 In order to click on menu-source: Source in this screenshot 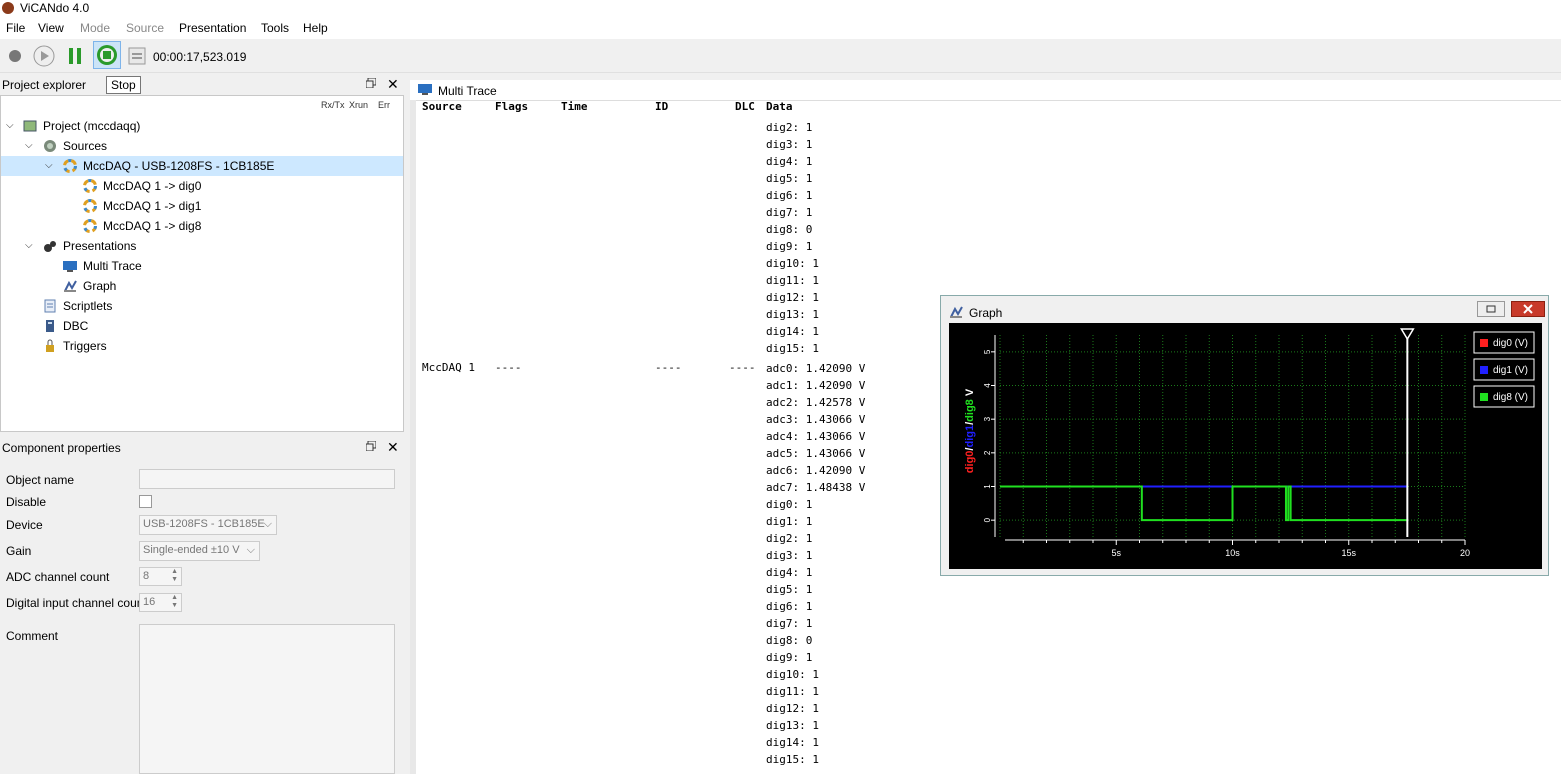, I will do `click(145, 28)`.